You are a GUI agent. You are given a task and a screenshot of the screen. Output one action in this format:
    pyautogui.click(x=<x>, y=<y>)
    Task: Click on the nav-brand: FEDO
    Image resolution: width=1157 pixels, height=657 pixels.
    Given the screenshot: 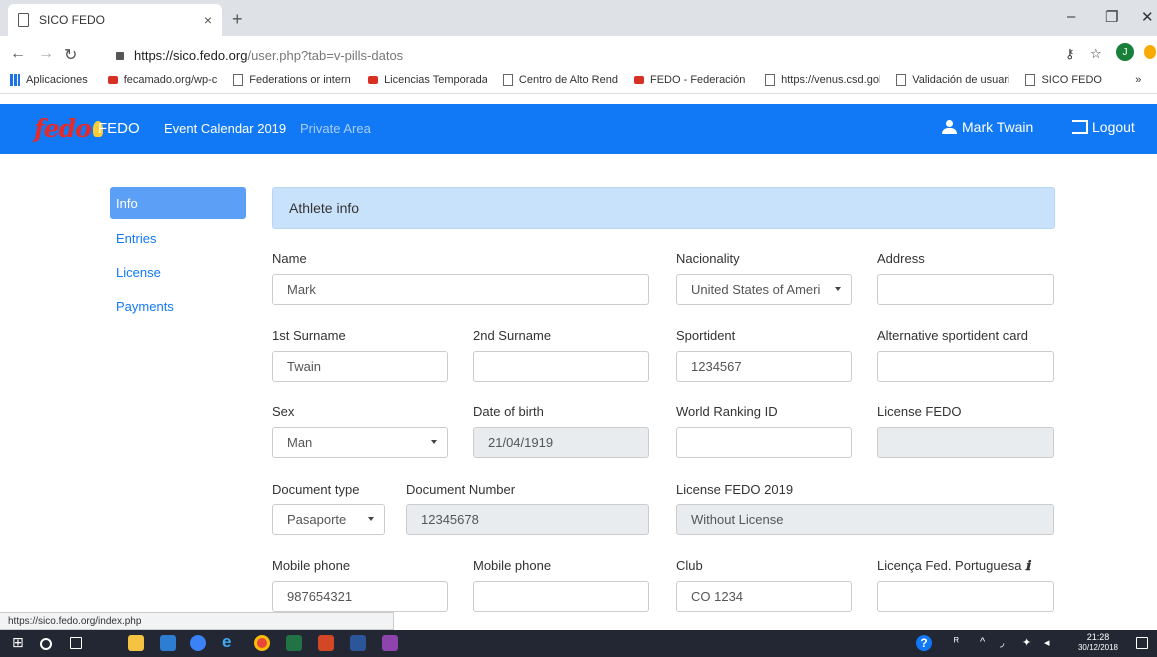 What is the action you would take?
    pyautogui.click(x=119, y=128)
    